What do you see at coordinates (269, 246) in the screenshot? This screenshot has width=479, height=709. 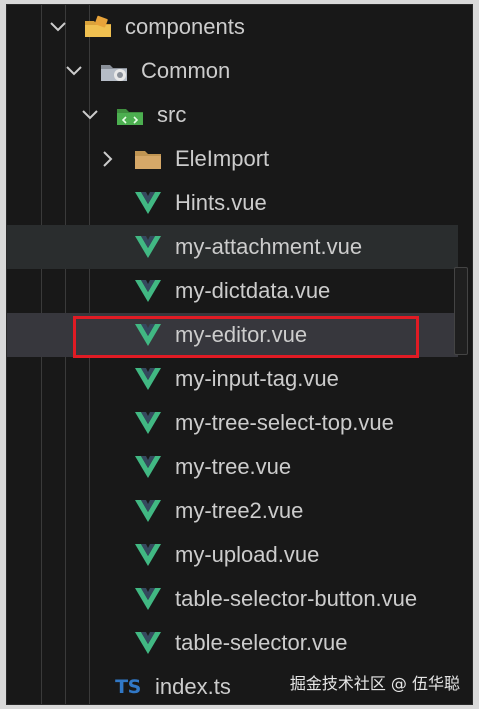 I see `file-label: my-attachment.vue` at bounding box center [269, 246].